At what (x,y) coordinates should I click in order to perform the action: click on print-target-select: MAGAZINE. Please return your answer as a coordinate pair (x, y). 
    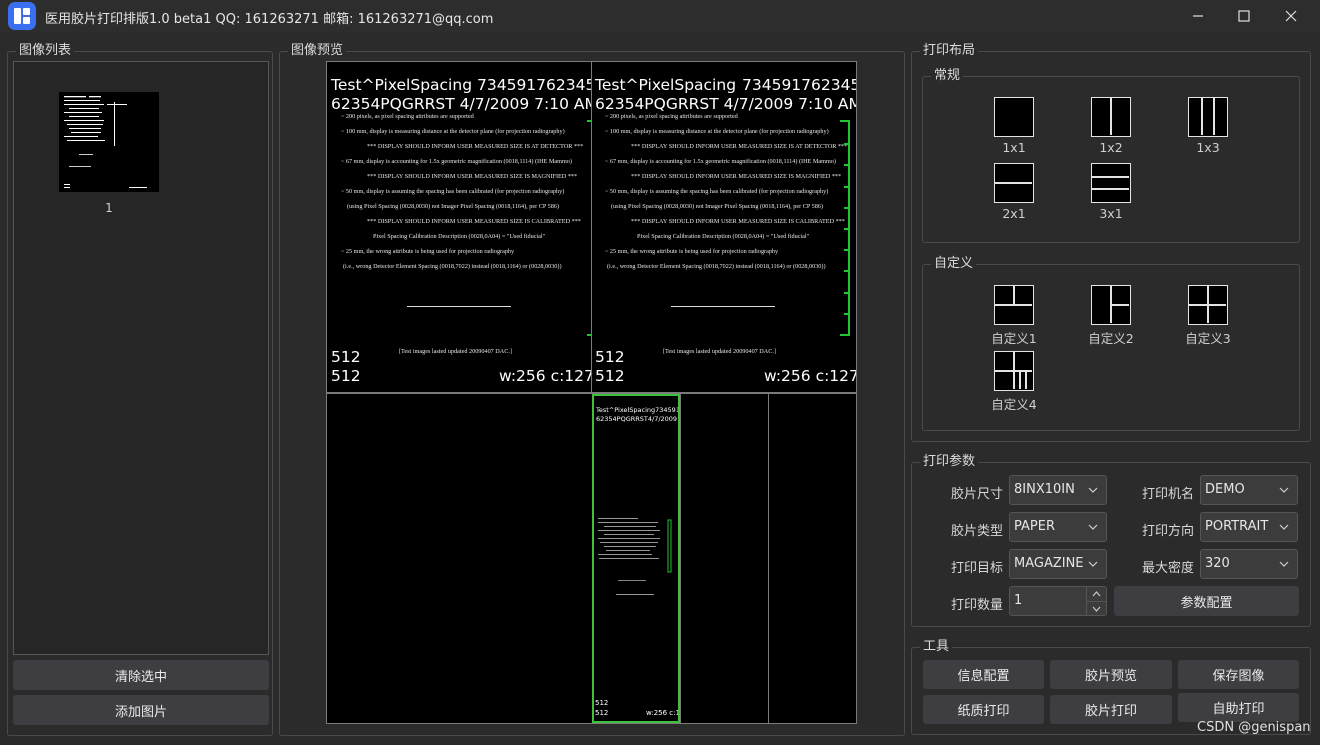
    Looking at the image, I should click on (1058, 564).